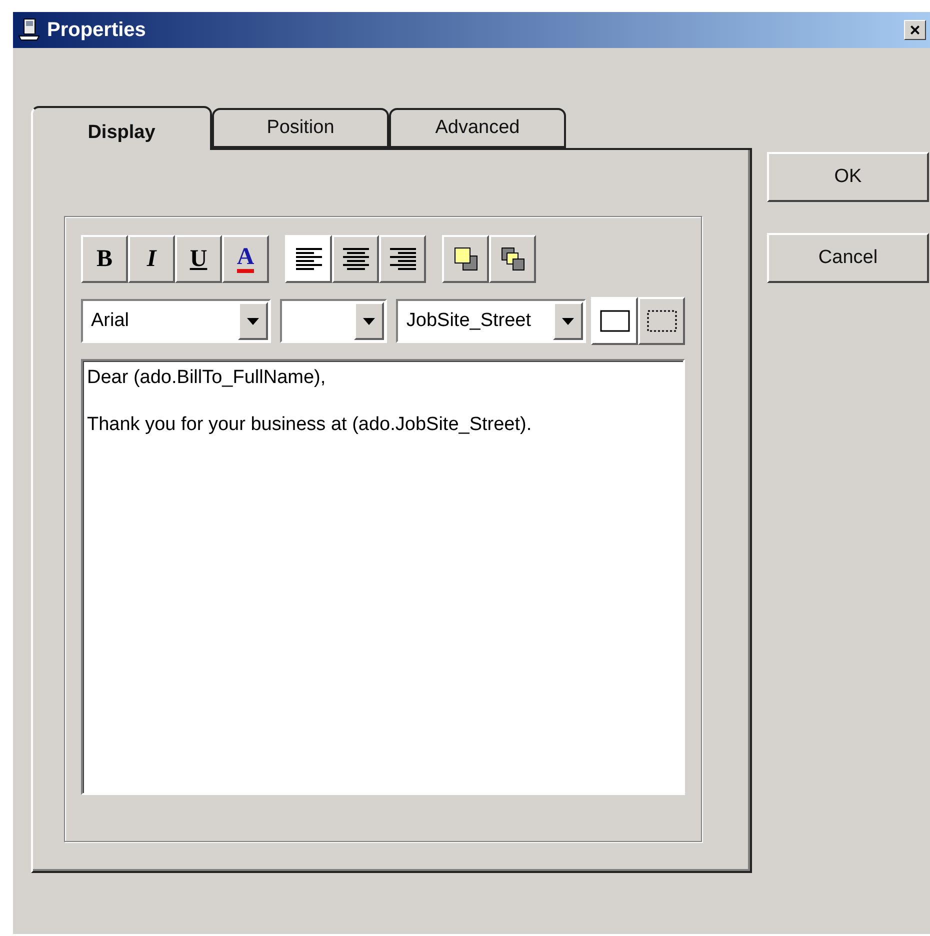 The height and width of the screenshot is (936, 930). I want to click on align-left-icon, so click(309, 259).